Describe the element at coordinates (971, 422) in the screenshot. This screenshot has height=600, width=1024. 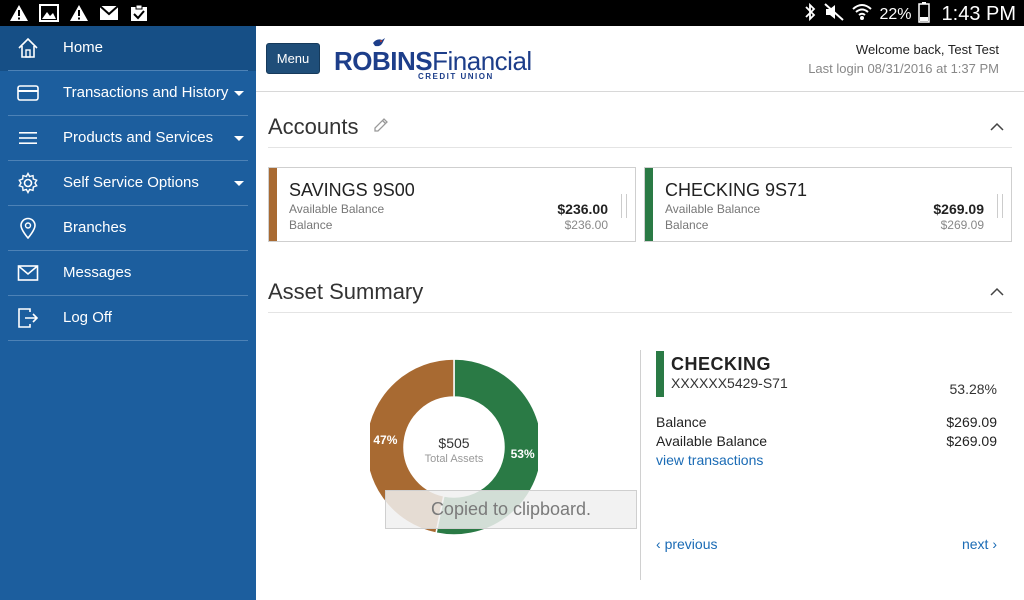
I see `detail-balance-value: $269.09` at that location.